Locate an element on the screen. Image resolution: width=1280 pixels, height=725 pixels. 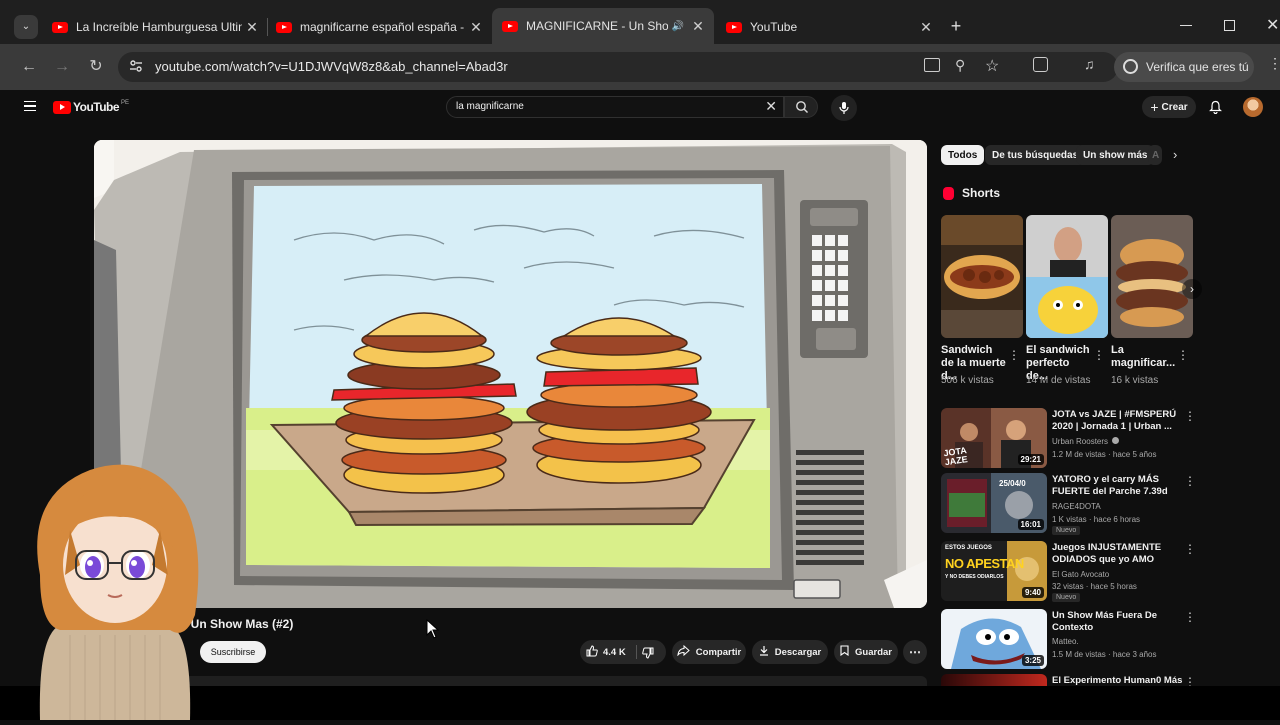
browser-tab-1: La Increíble Hamburguesa Ultim ✕ is located at coordinates (157, 27).